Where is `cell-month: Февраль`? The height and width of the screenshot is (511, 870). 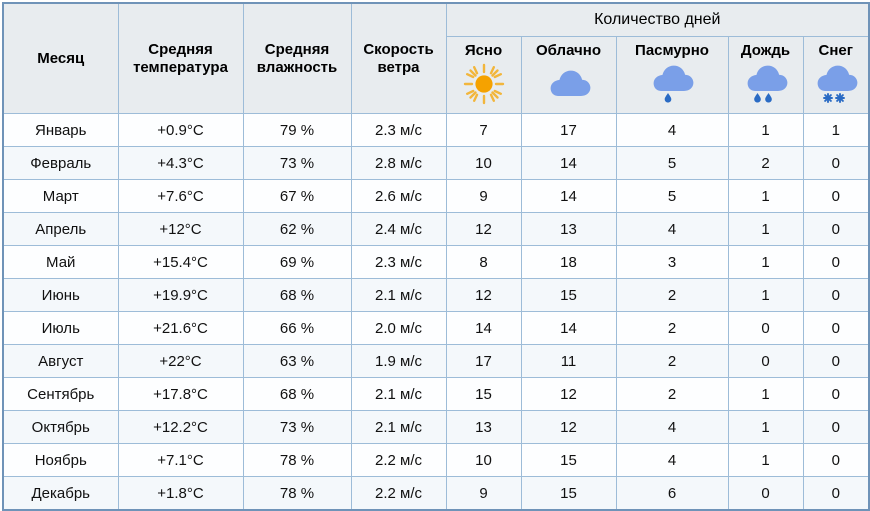
cell-month: Февраль is located at coordinates (60, 163).